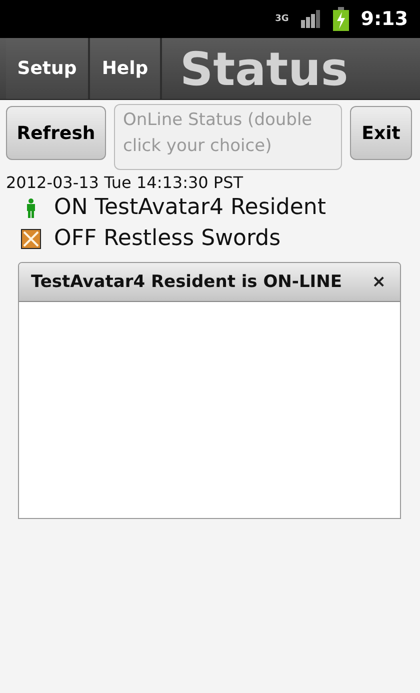 The height and width of the screenshot is (693, 420). I want to click on menu-item: Help, so click(126, 68).